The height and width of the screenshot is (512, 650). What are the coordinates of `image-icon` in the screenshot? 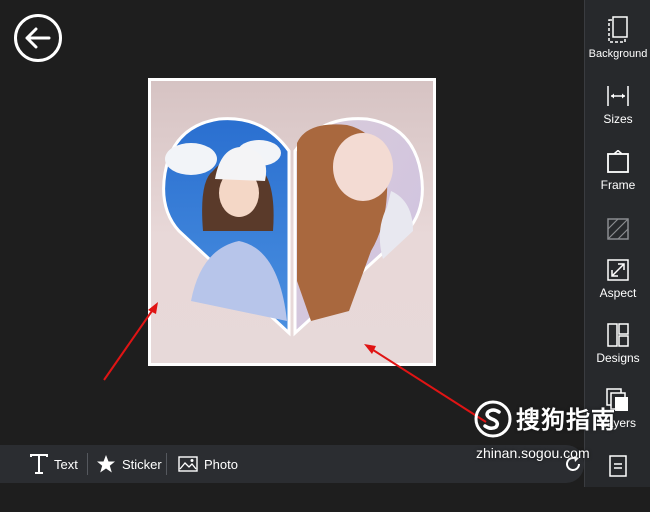 It's located at (188, 464).